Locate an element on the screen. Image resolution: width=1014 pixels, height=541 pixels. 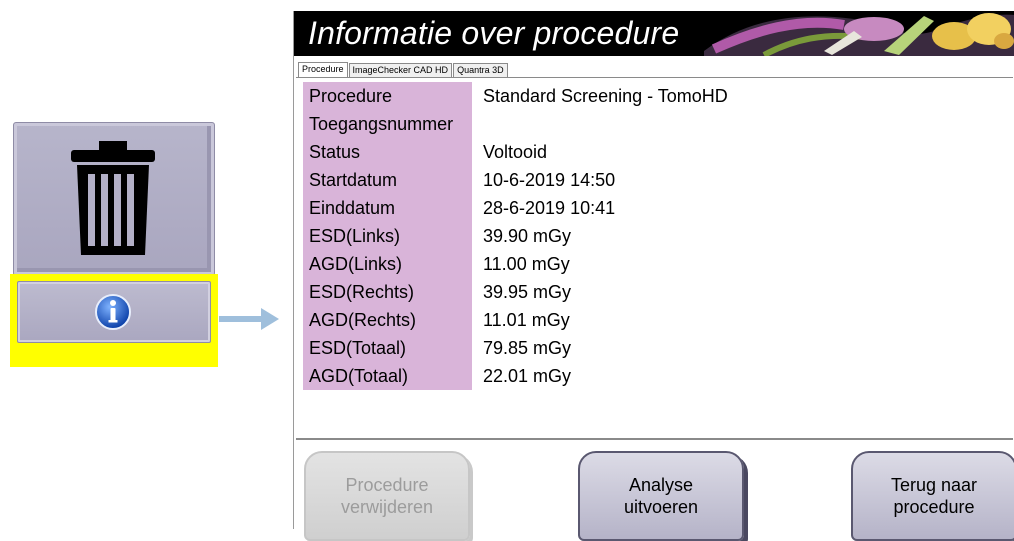
row-label: ESD(Rechts) is located at coordinates (387, 292).